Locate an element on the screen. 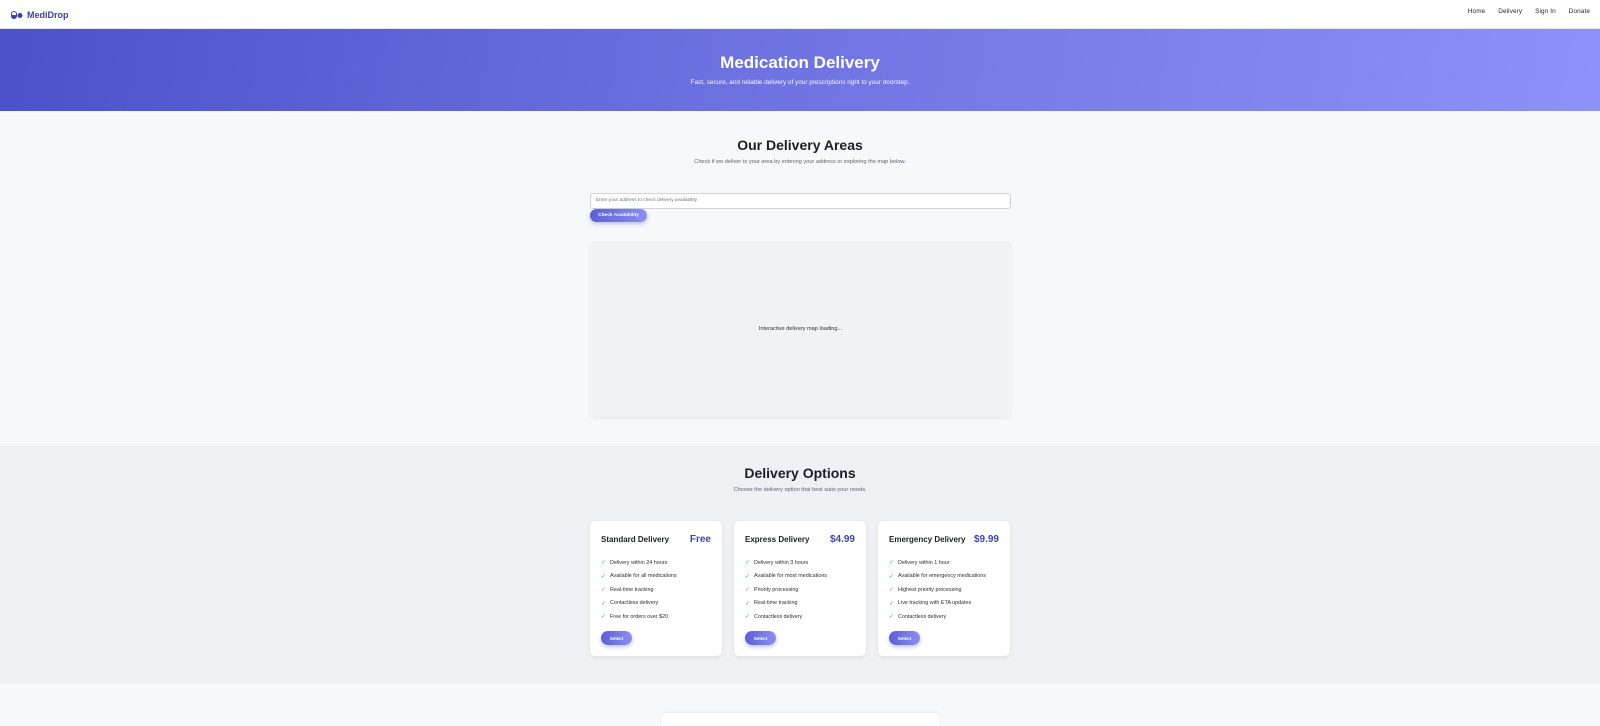 This screenshot has width=1600, height=726. list-item: ✓ Free for orders over $20 is located at coordinates (639, 617).